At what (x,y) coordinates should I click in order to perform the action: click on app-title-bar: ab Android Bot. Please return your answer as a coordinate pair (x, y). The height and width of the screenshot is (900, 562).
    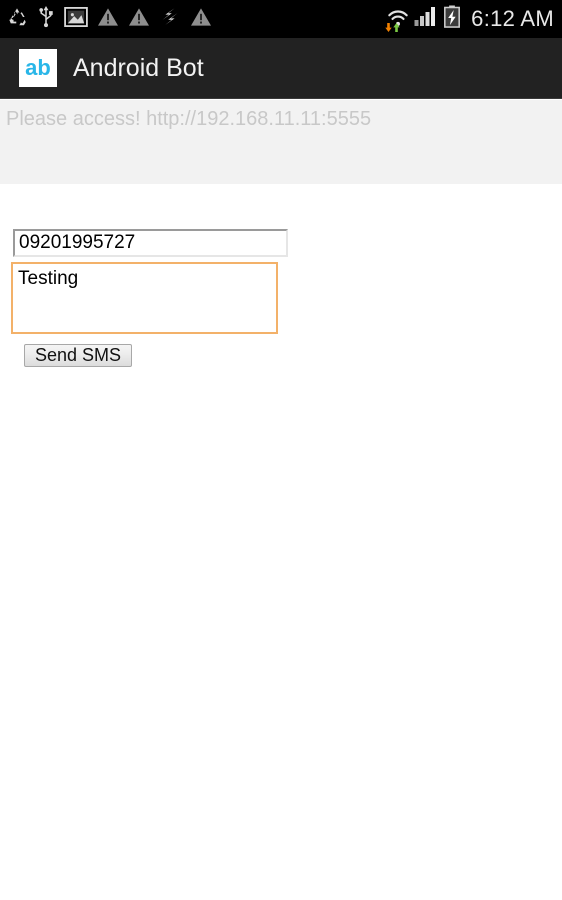
    Looking at the image, I should click on (281, 68).